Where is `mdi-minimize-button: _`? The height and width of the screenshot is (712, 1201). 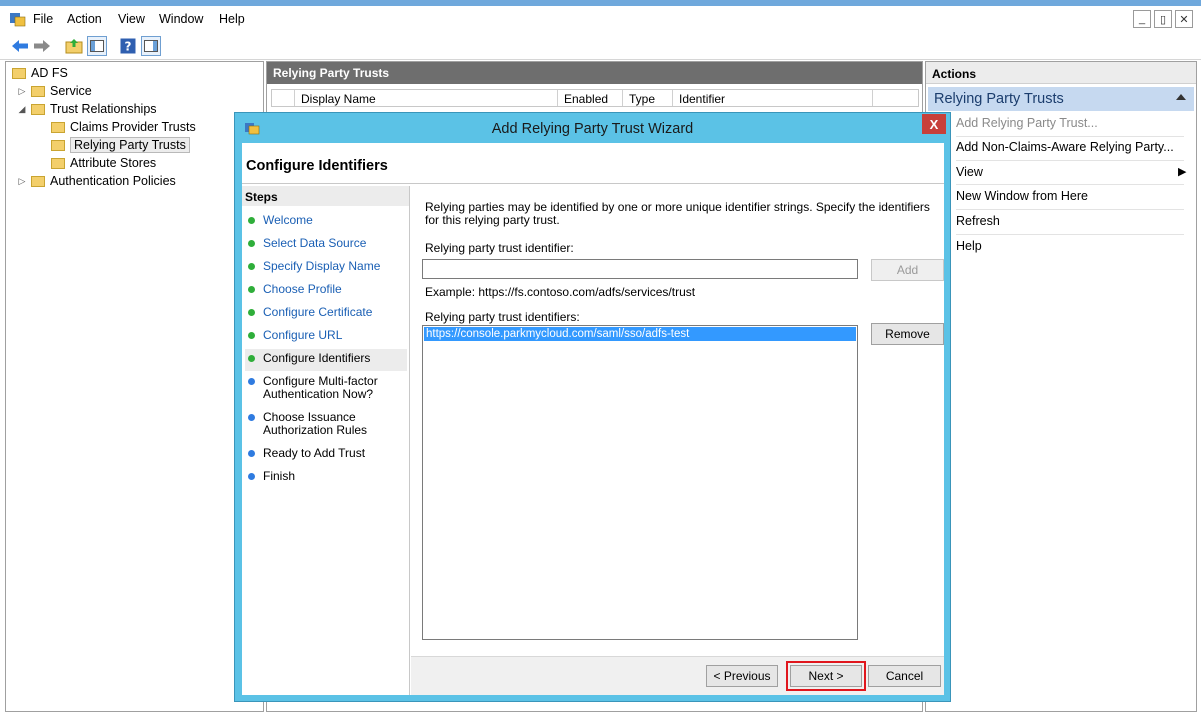 mdi-minimize-button: _ is located at coordinates (1142, 19).